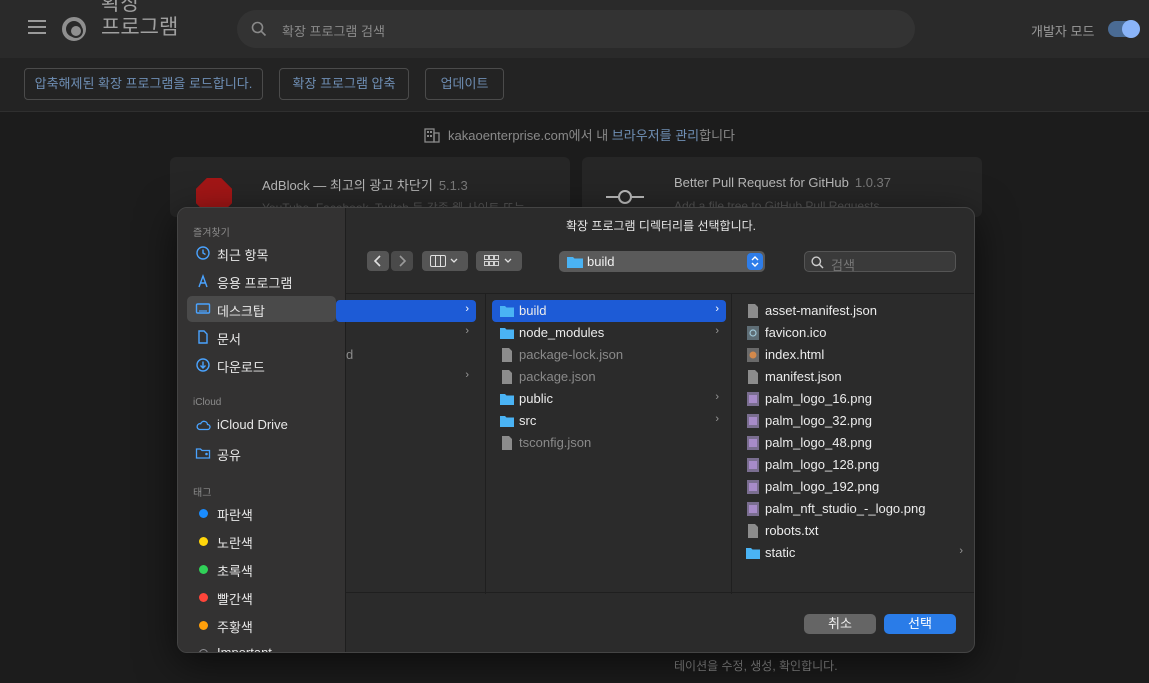  I want to click on sidebar-item-downloads: 다운로드, so click(261, 365).